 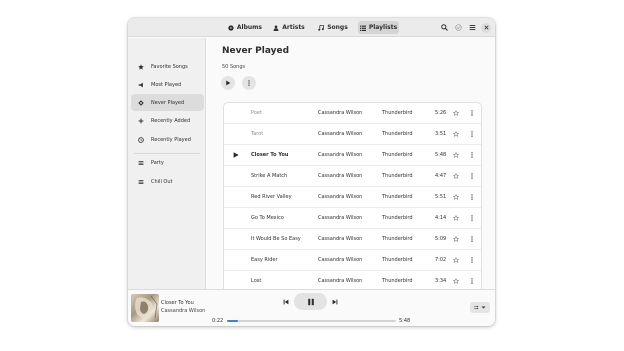 I want to click on song-duration: 3:51, so click(x=441, y=134).